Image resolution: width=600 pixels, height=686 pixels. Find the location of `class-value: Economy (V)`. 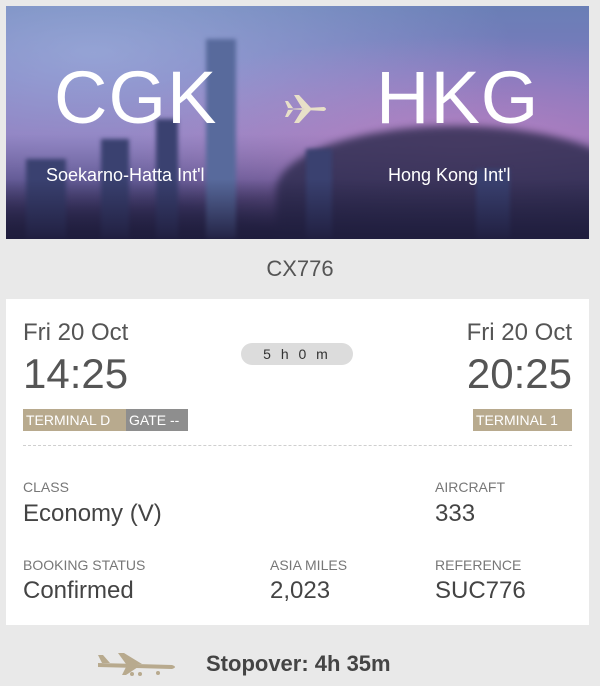

class-value: Economy (V) is located at coordinates (92, 513).